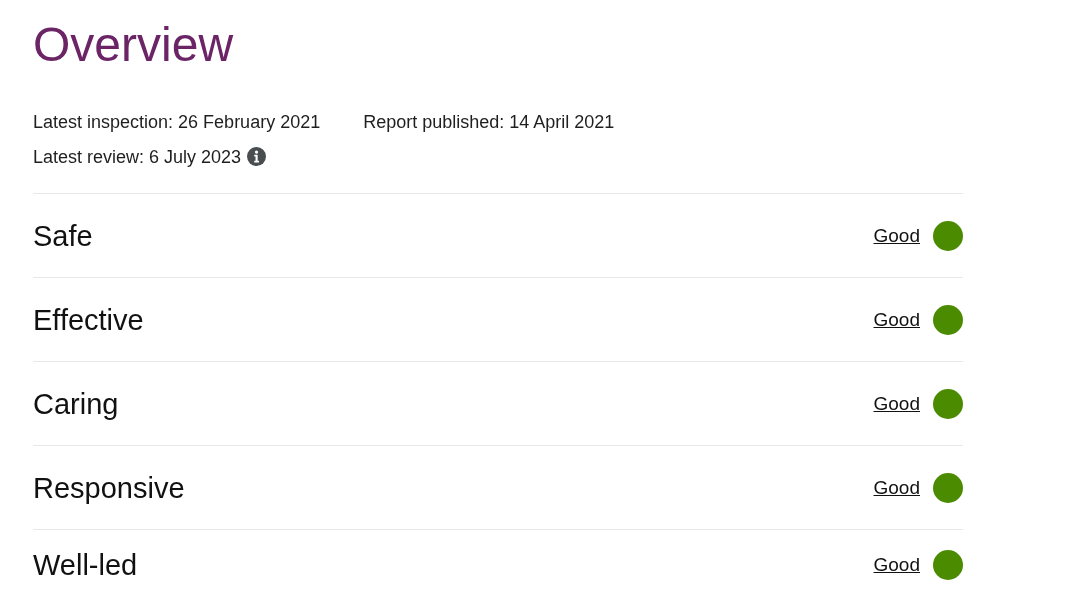  Describe the element at coordinates (257, 156) in the screenshot. I see `info-icon` at that location.